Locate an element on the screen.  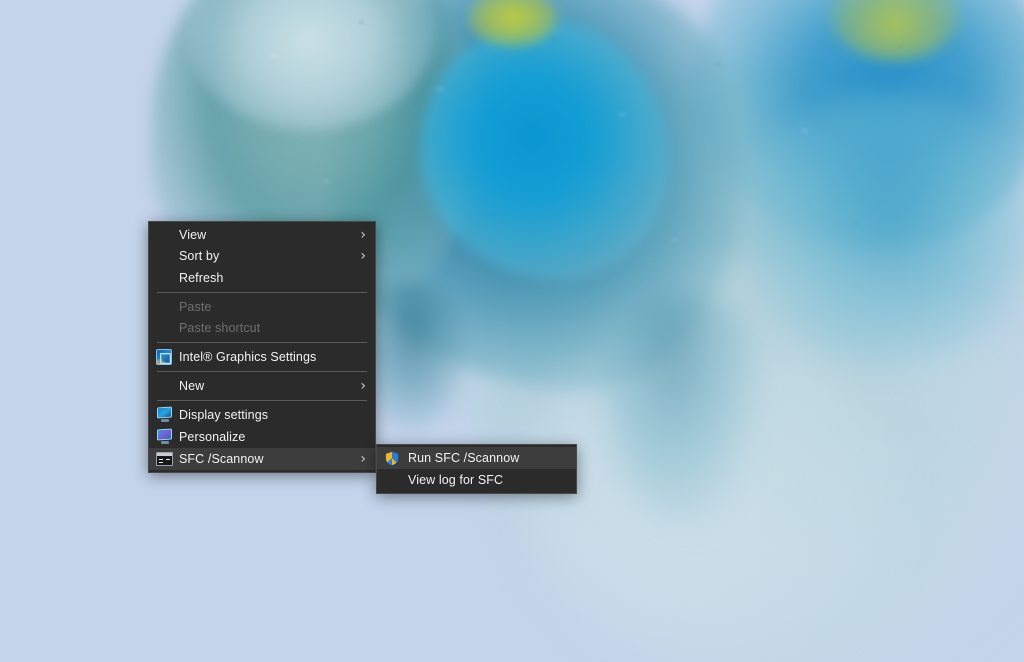
submenu-item-run-sfc-scannow: Run SFC /Scannow is located at coordinates (476, 458).